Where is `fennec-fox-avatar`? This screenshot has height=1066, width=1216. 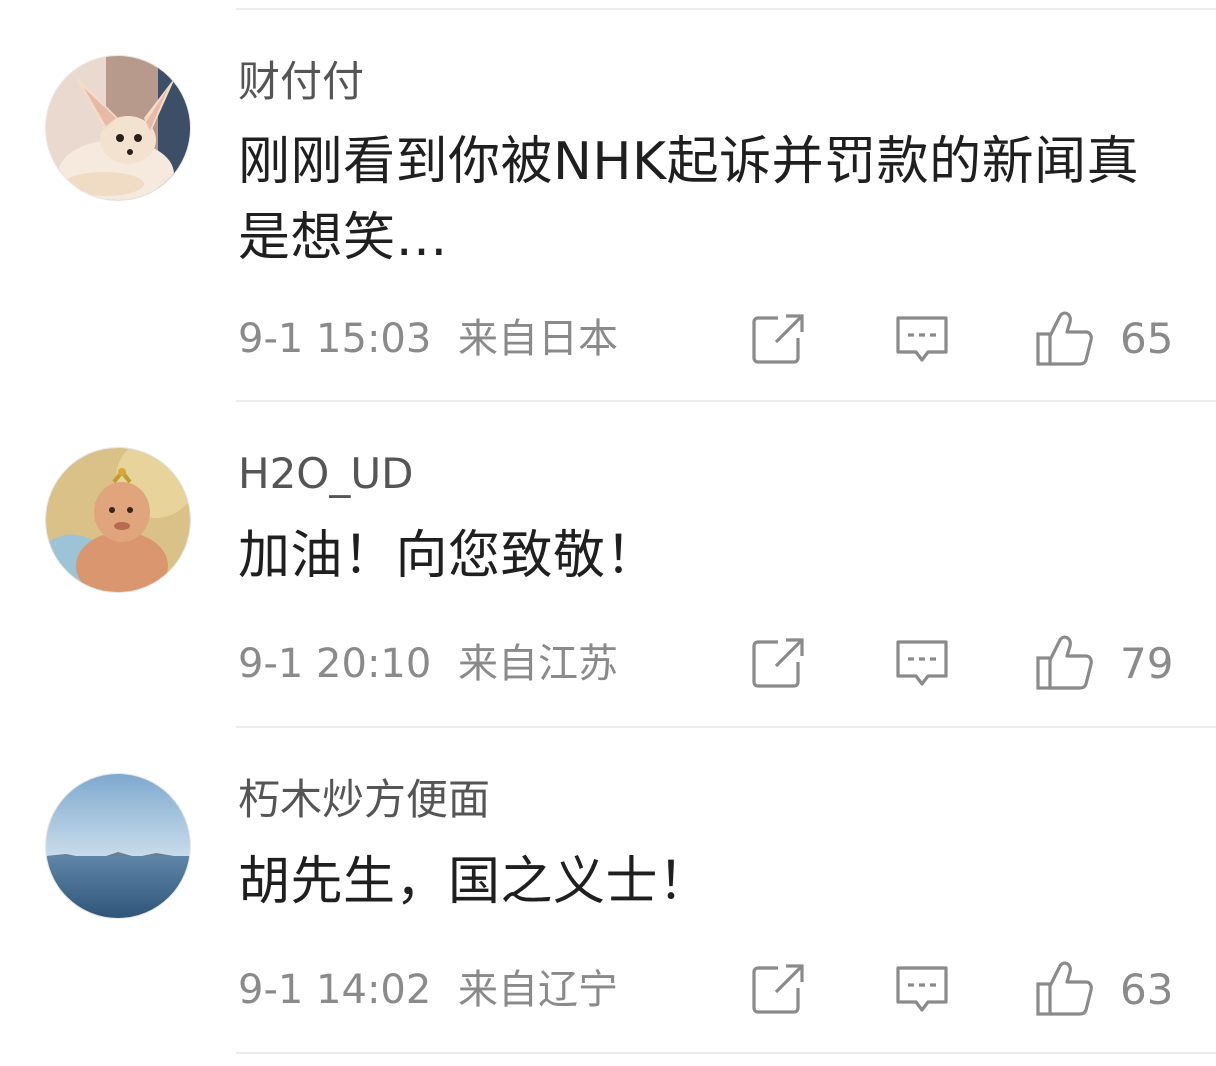
fennec-fox-avatar is located at coordinates (118, 128).